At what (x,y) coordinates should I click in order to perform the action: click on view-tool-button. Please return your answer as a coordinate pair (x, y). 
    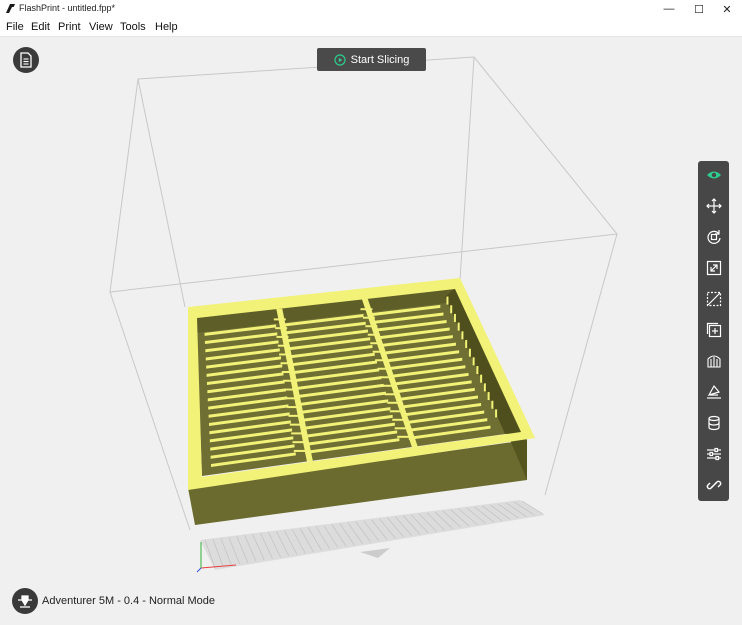
    Looking at the image, I should click on (713, 175).